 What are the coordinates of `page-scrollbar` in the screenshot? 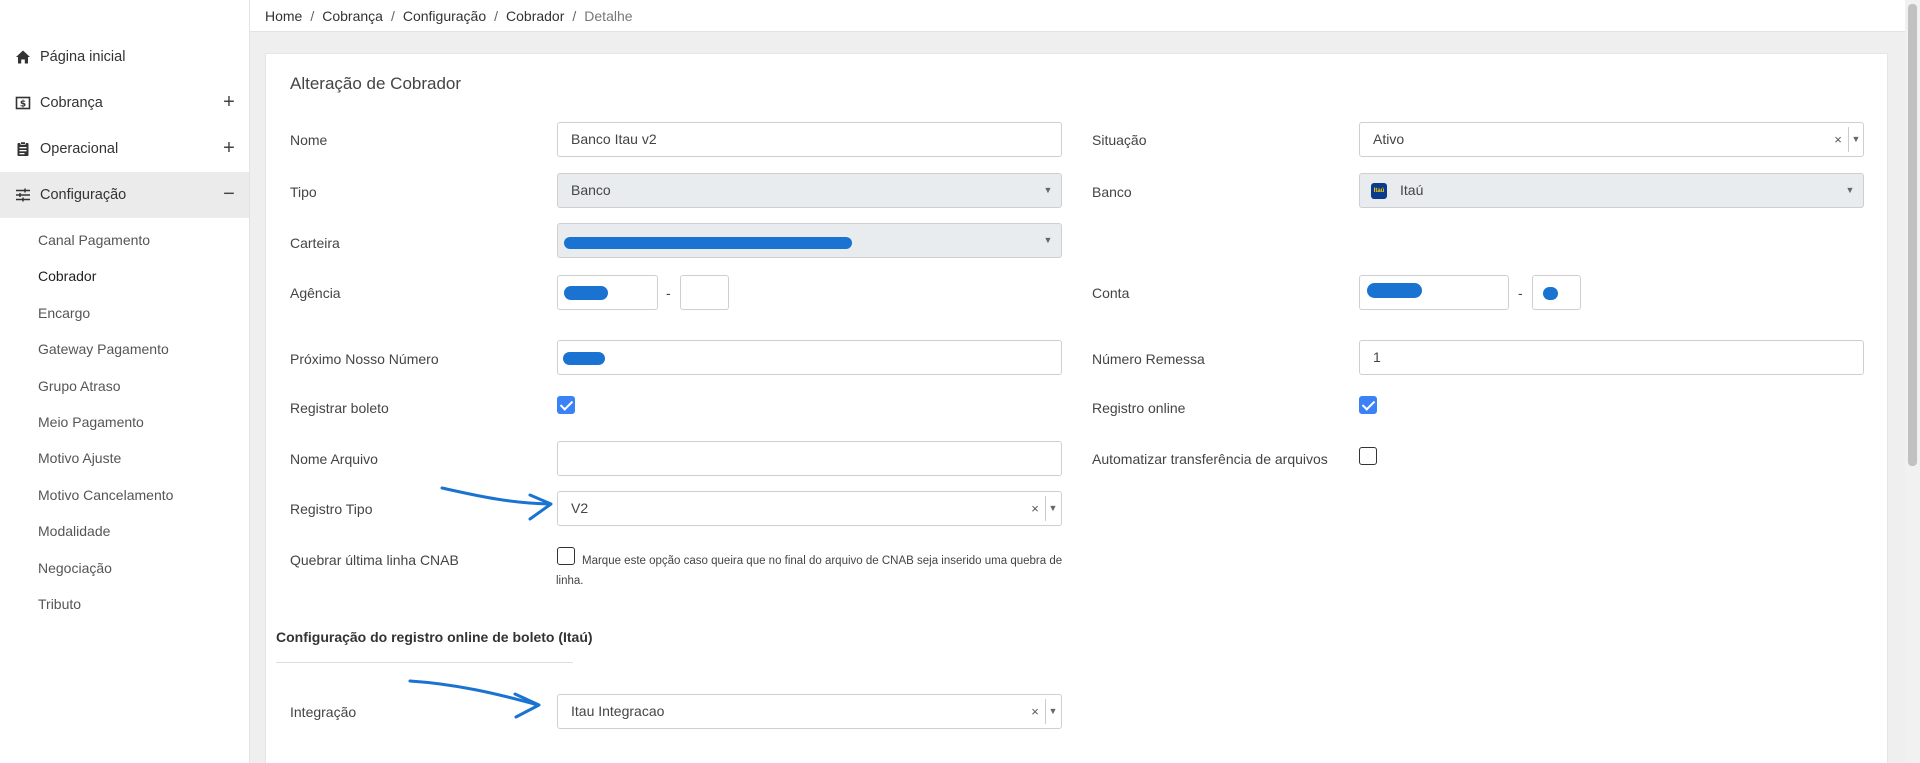 It's located at (1912, 381).